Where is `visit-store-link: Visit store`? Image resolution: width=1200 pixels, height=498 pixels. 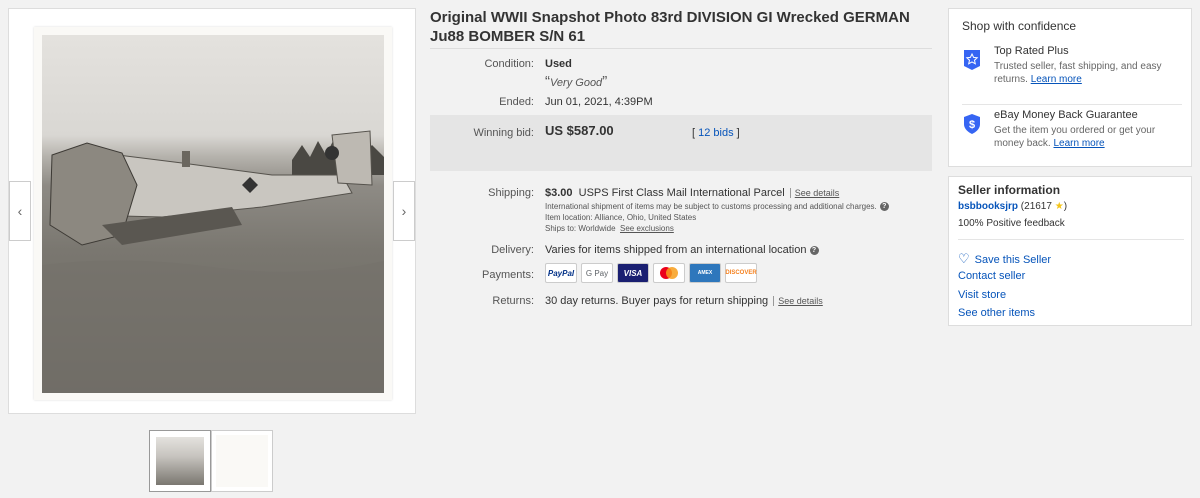 visit-store-link: Visit store is located at coordinates (982, 295).